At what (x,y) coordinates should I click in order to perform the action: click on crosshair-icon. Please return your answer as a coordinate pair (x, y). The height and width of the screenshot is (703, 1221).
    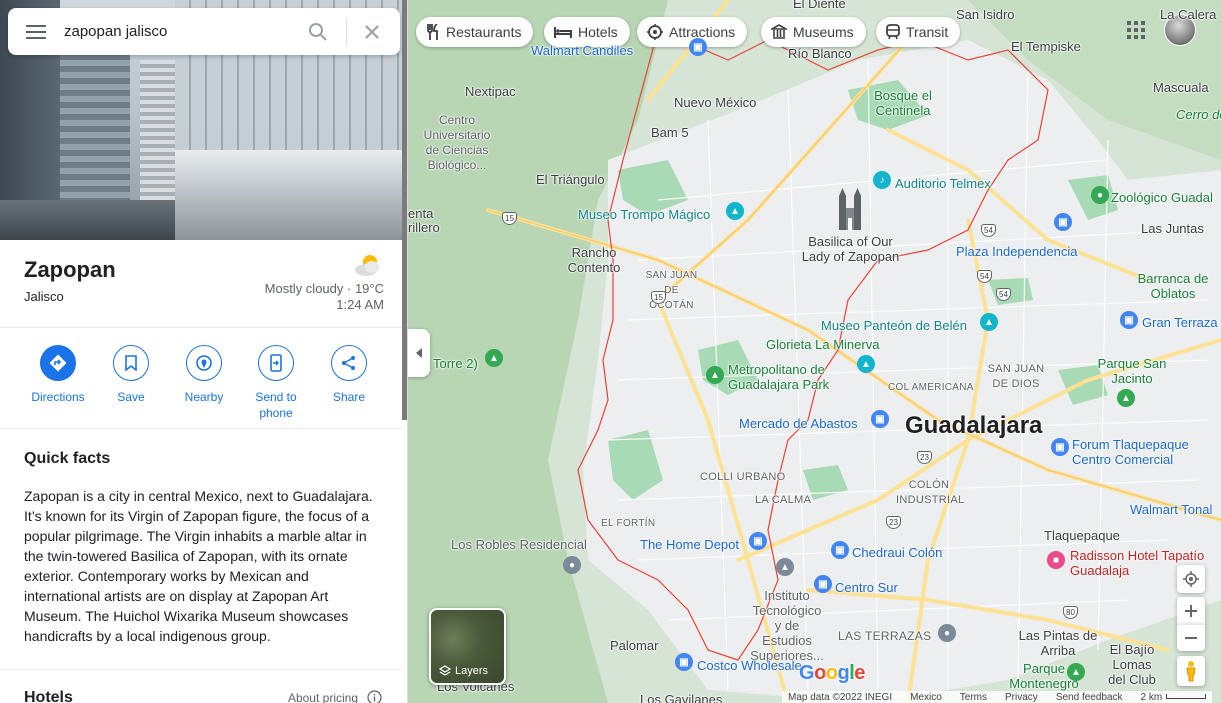
    Looking at the image, I should click on (1191, 579).